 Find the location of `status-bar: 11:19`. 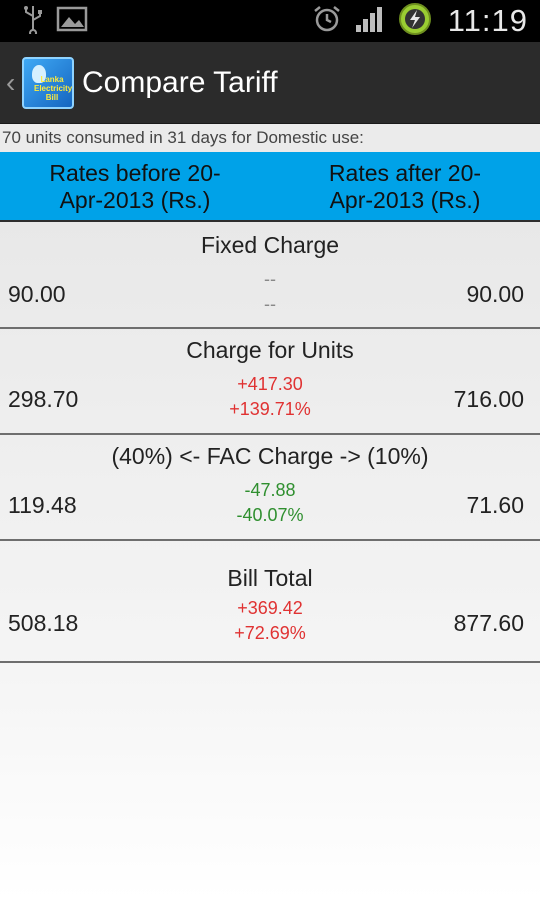

status-bar: 11:19 is located at coordinates (270, 21).